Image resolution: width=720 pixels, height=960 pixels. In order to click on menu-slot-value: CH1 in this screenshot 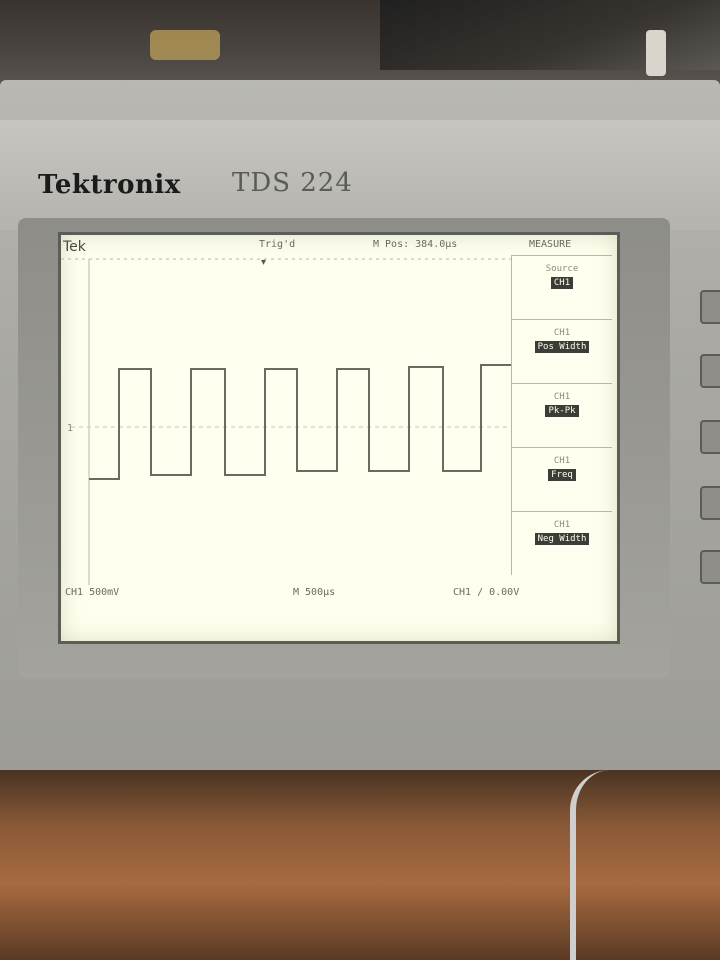, I will do `click(562, 283)`.